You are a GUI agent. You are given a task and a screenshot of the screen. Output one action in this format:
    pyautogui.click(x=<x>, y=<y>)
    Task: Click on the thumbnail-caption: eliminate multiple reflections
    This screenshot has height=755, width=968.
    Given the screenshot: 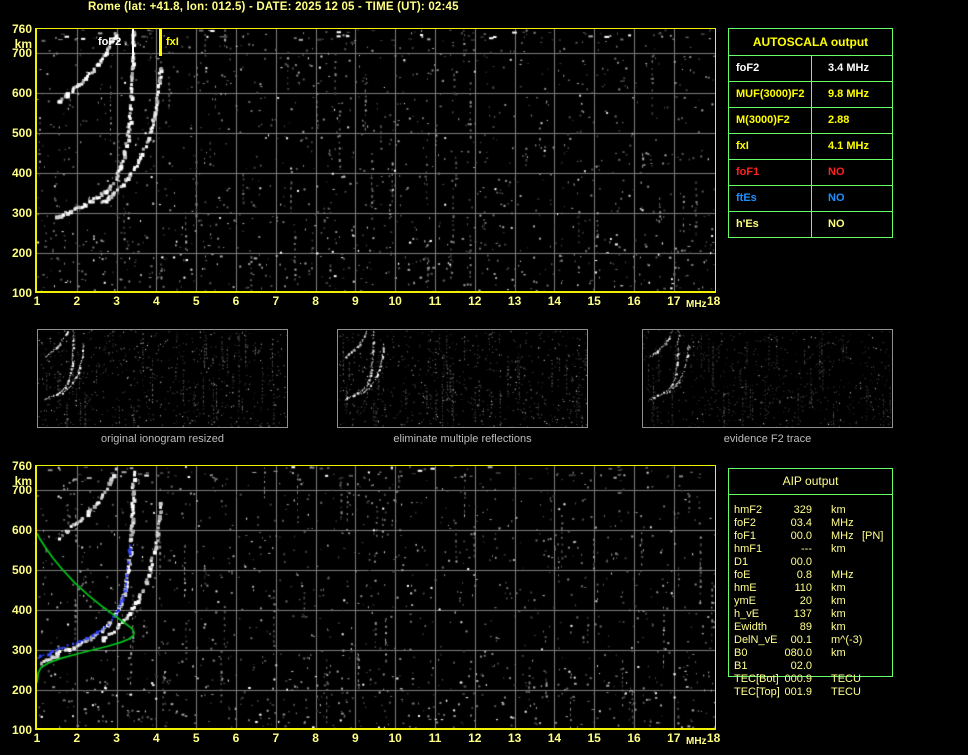 What is the action you would take?
    pyautogui.click(x=462, y=439)
    